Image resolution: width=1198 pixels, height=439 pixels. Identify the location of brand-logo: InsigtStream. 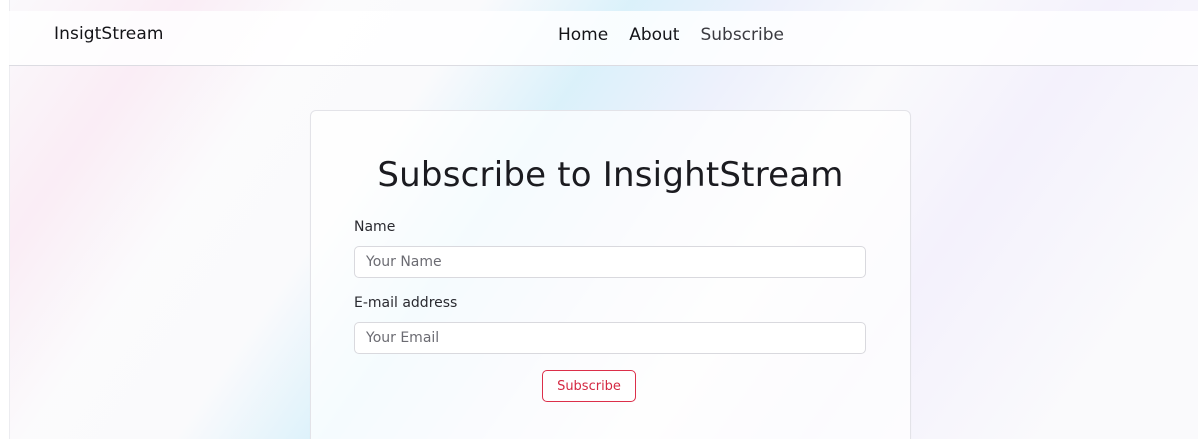
(109, 34).